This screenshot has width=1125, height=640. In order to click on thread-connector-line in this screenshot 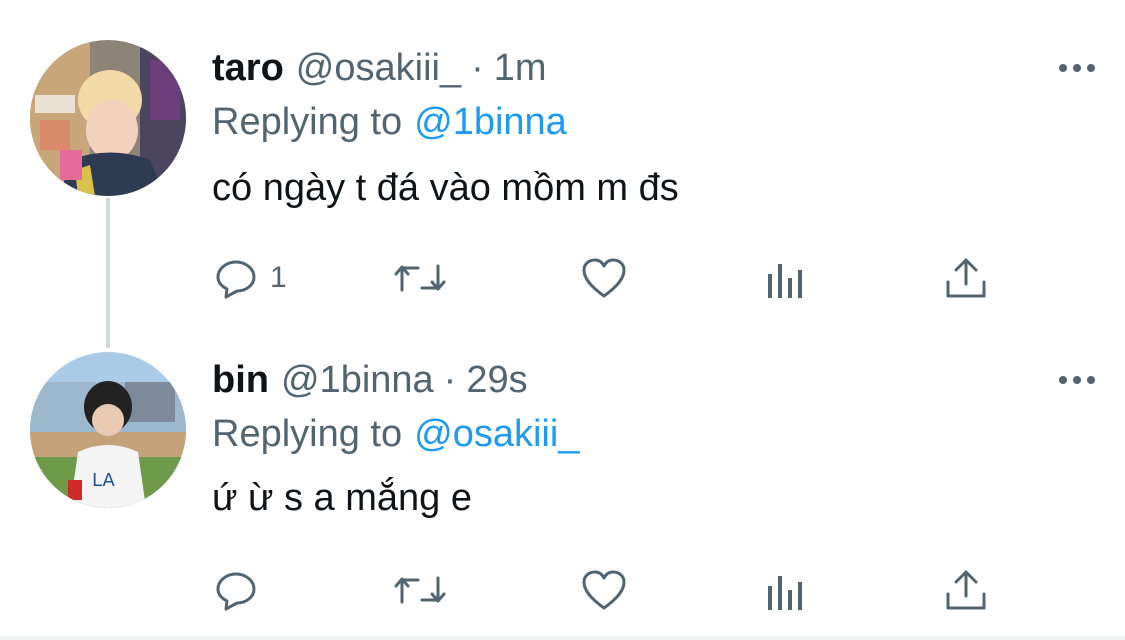, I will do `click(108, 273)`.